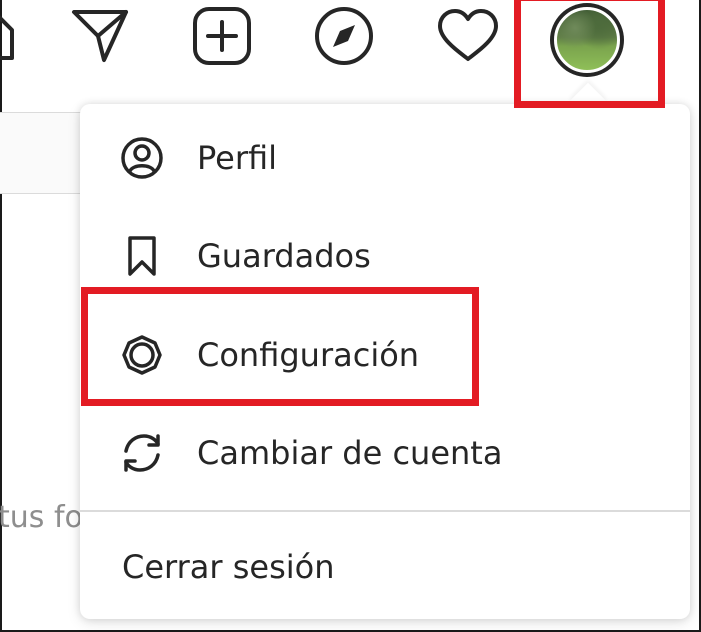 The height and width of the screenshot is (632, 701). Describe the element at coordinates (142, 256) in the screenshot. I see `bookmark-icon` at that location.